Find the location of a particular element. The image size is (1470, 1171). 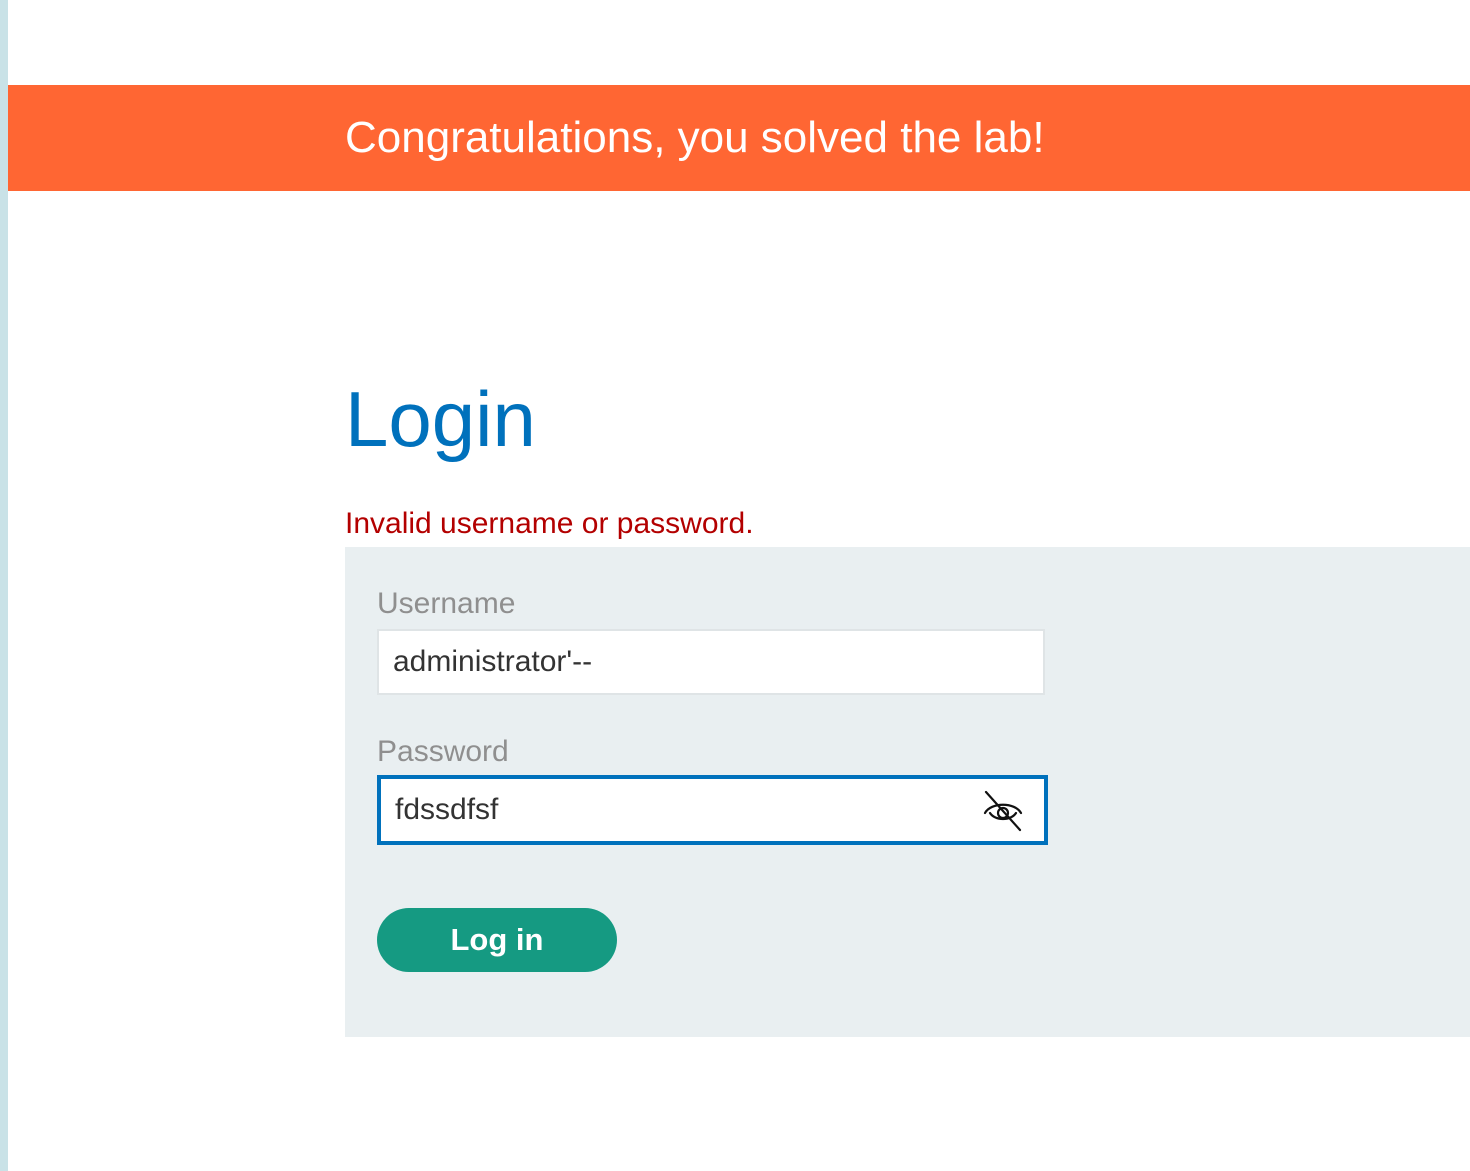

password-input is located at coordinates (712, 810).